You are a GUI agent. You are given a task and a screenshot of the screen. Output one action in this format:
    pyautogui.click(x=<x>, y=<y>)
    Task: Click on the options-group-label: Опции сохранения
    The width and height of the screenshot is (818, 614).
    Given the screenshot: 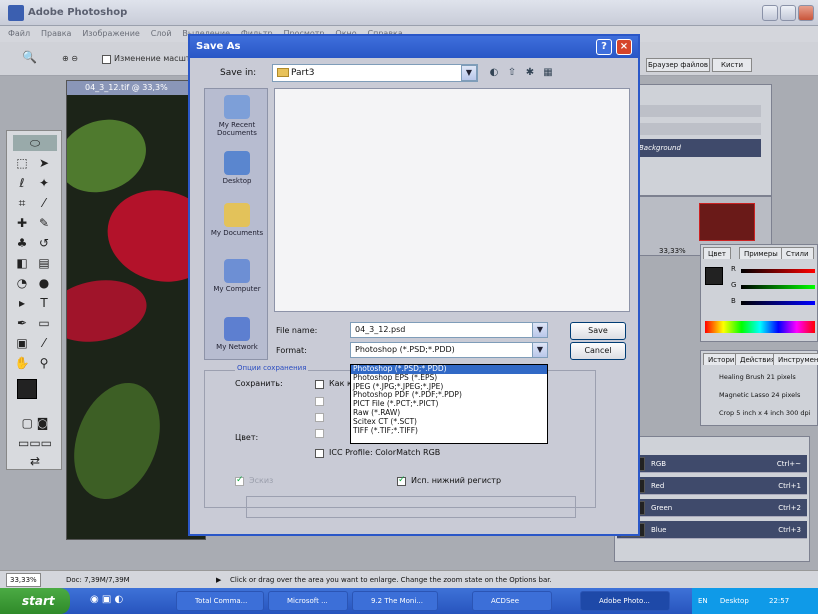 What is the action you would take?
    pyautogui.click(x=272, y=368)
    